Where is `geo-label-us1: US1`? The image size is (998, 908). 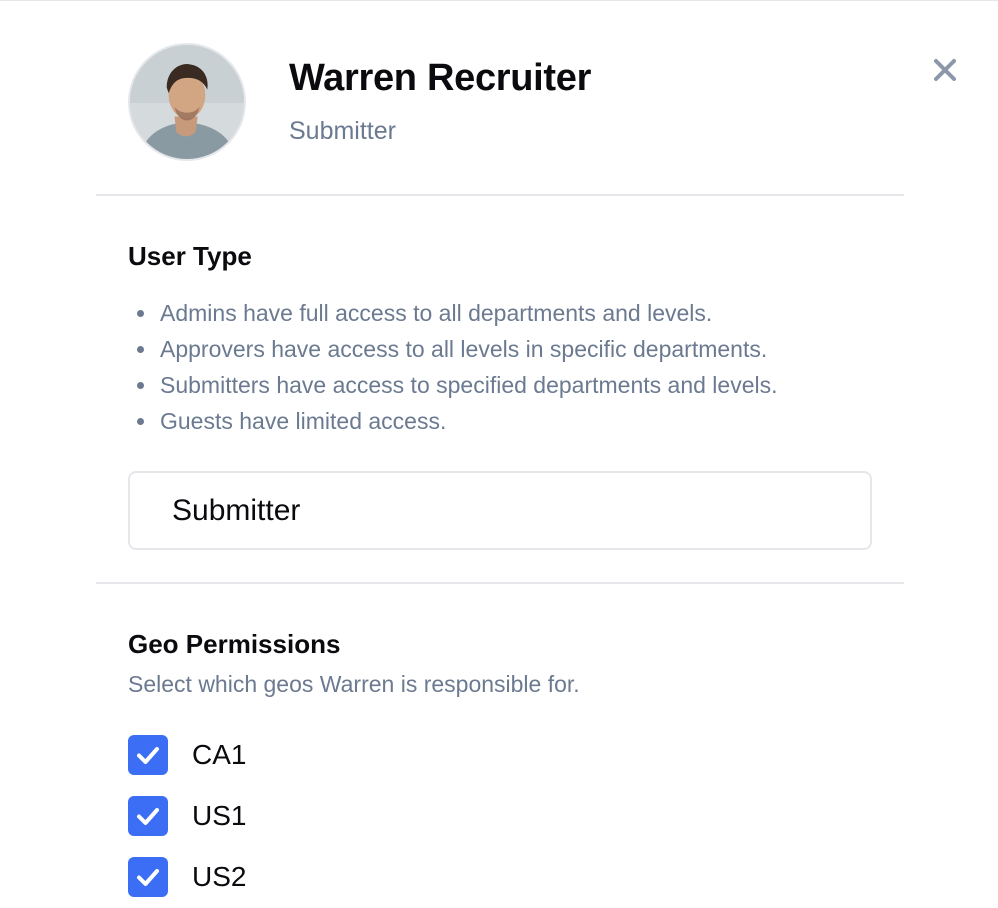
geo-label-us1: US1 is located at coordinates (219, 815).